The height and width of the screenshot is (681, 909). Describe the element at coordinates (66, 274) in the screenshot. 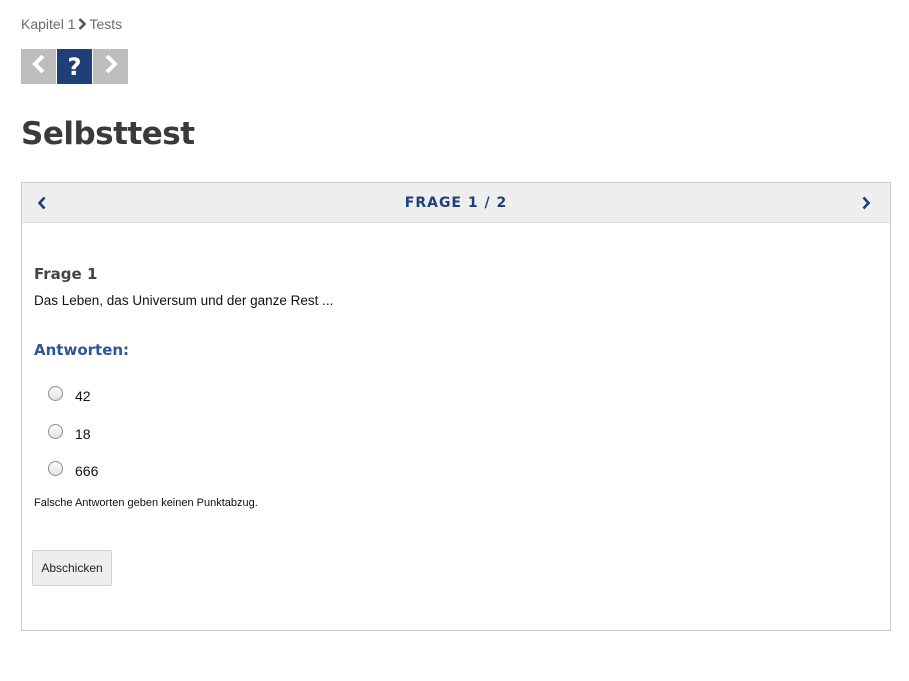

I see `question-label: Frage 1` at that location.